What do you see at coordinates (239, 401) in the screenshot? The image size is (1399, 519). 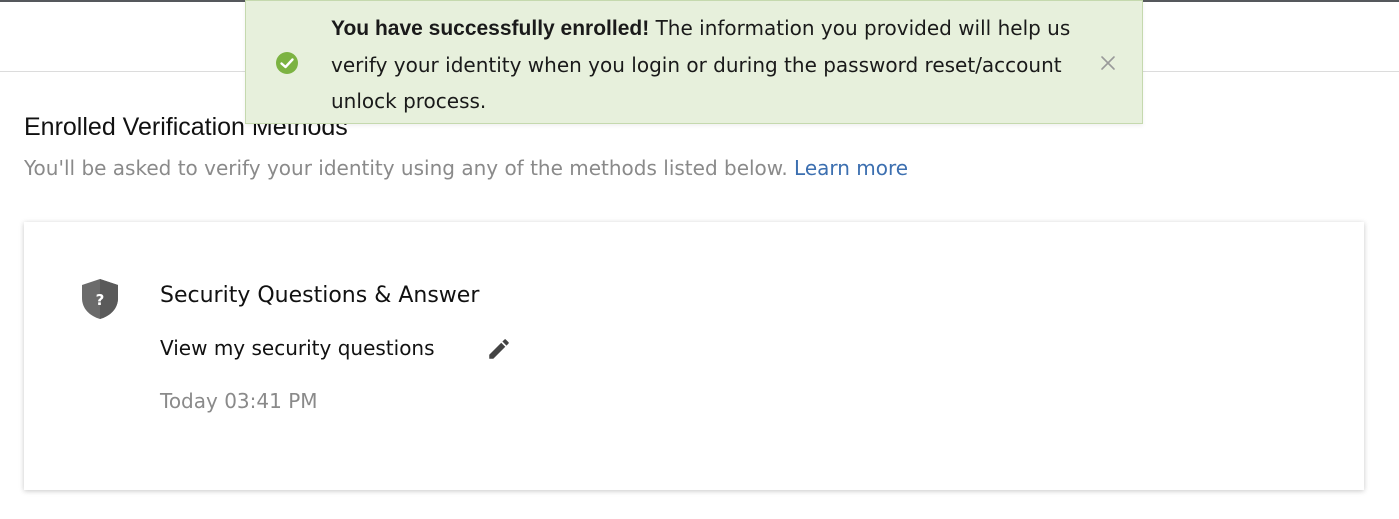 I see `enrolled-timestamp: Today 03:41 PM` at bounding box center [239, 401].